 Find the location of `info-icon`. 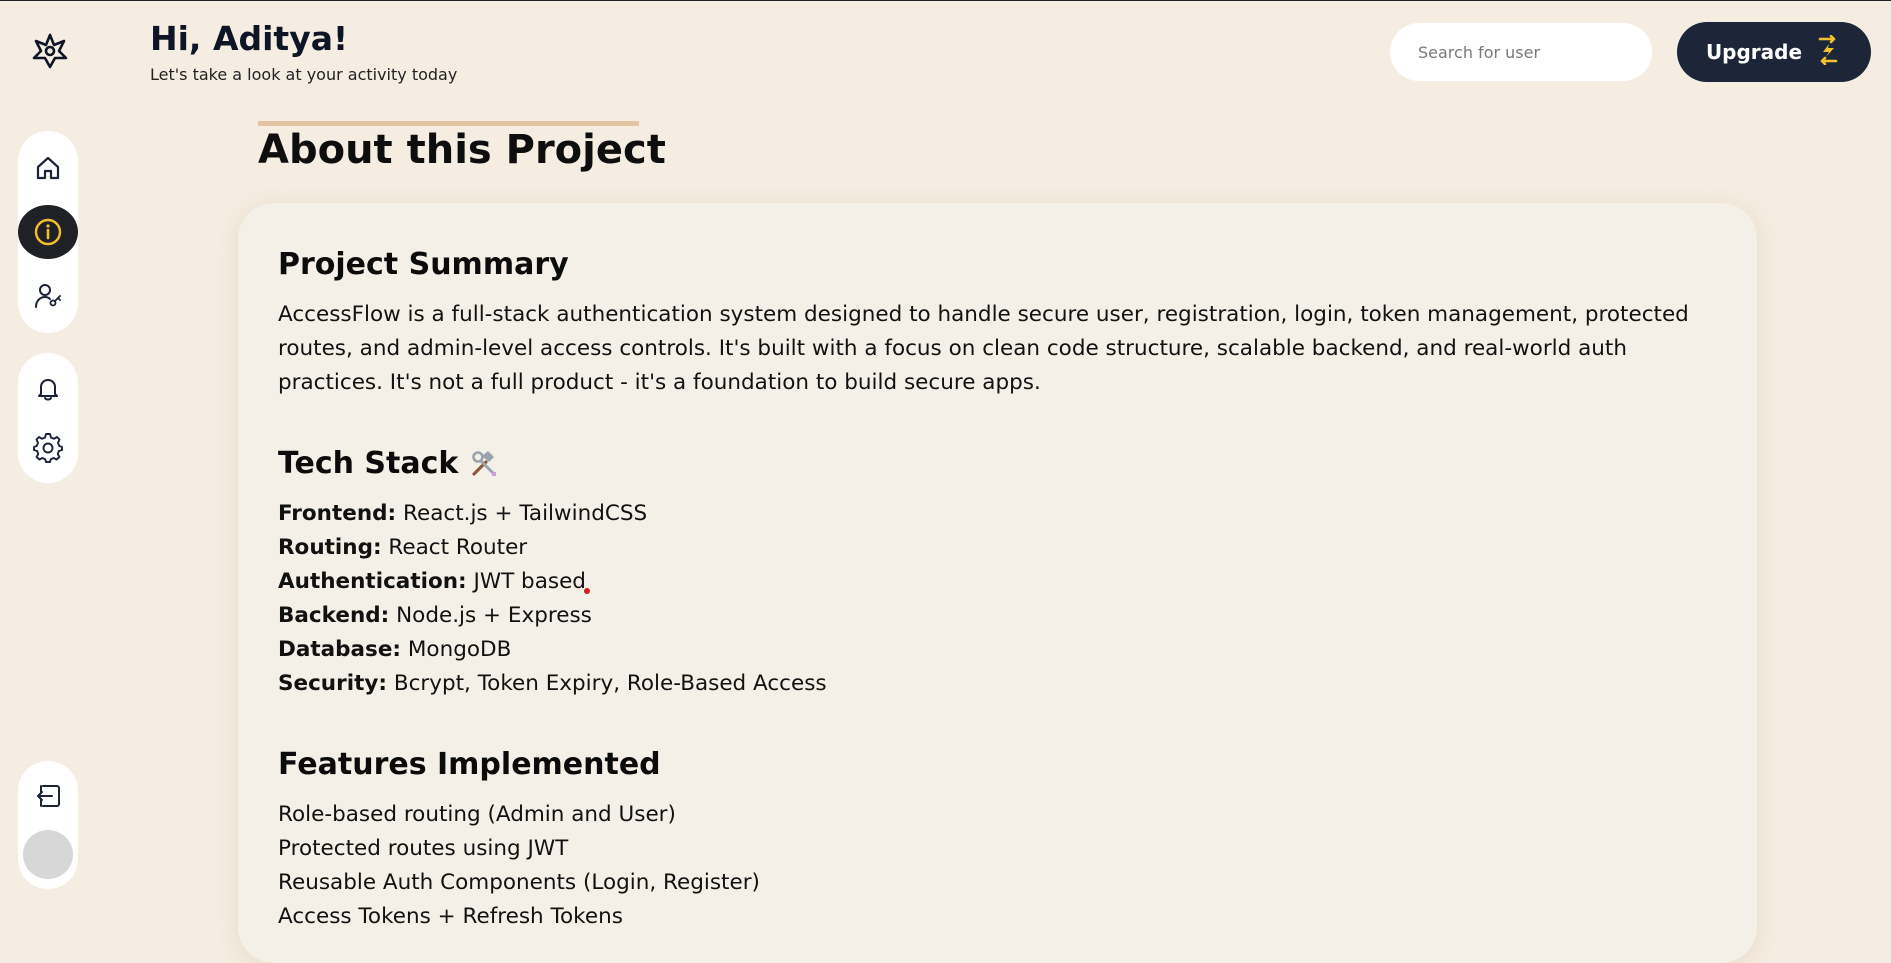

info-icon is located at coordinates (48, 232).